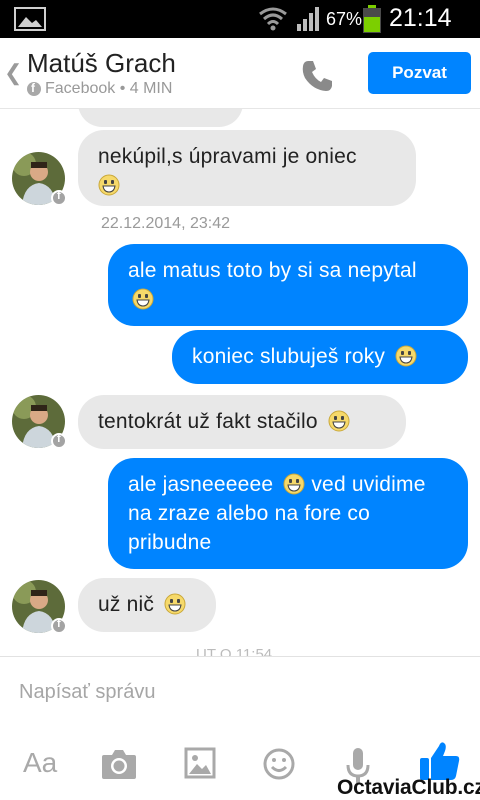 Image resolution: width=480 pixels, height=800 pixels. Describe the element at coordinates (200, 763) in the screenshot. I see `photo-icon` at that location.